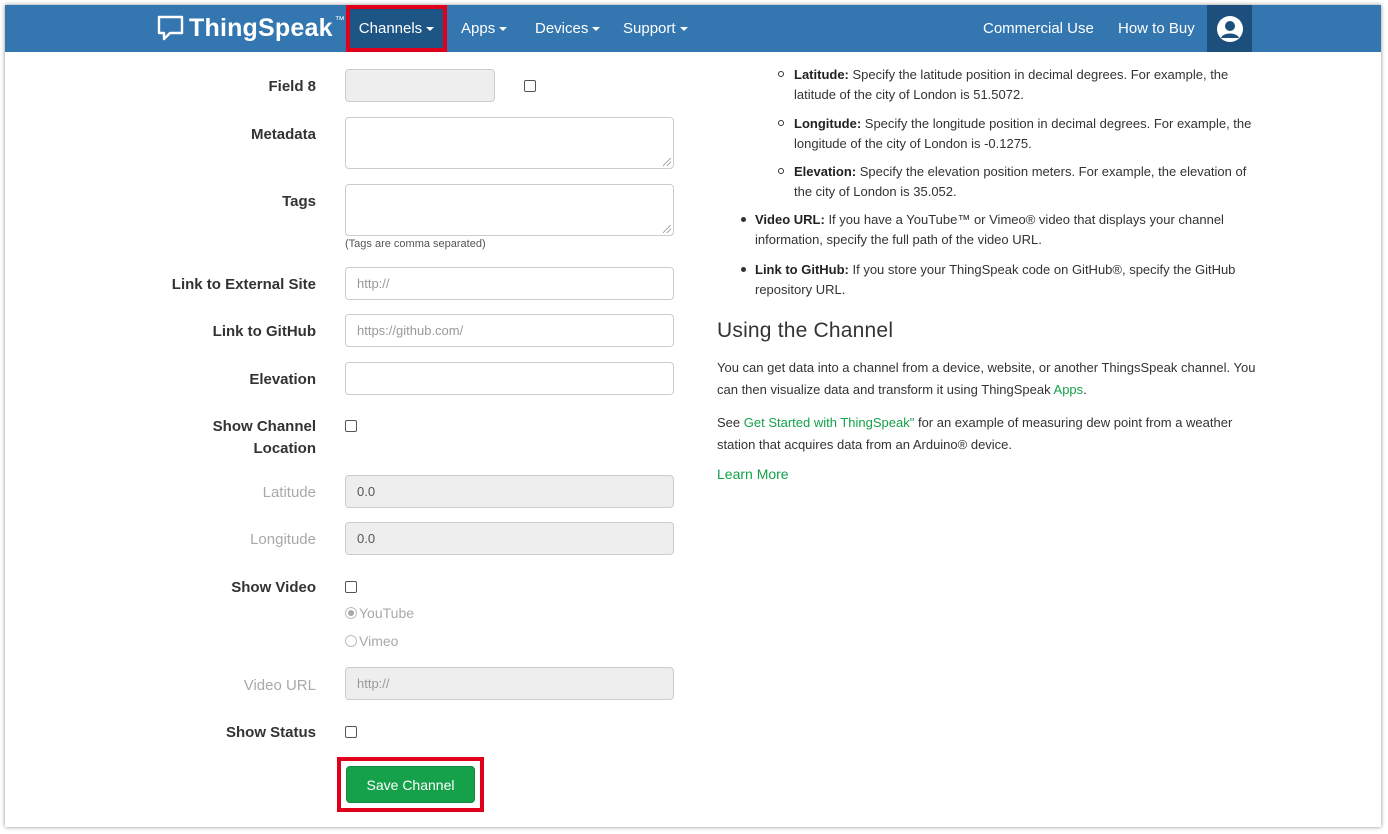  Describe the element at coordinates (649, 28) in the screenshot. I see `nav-support-label: Support` at that location.